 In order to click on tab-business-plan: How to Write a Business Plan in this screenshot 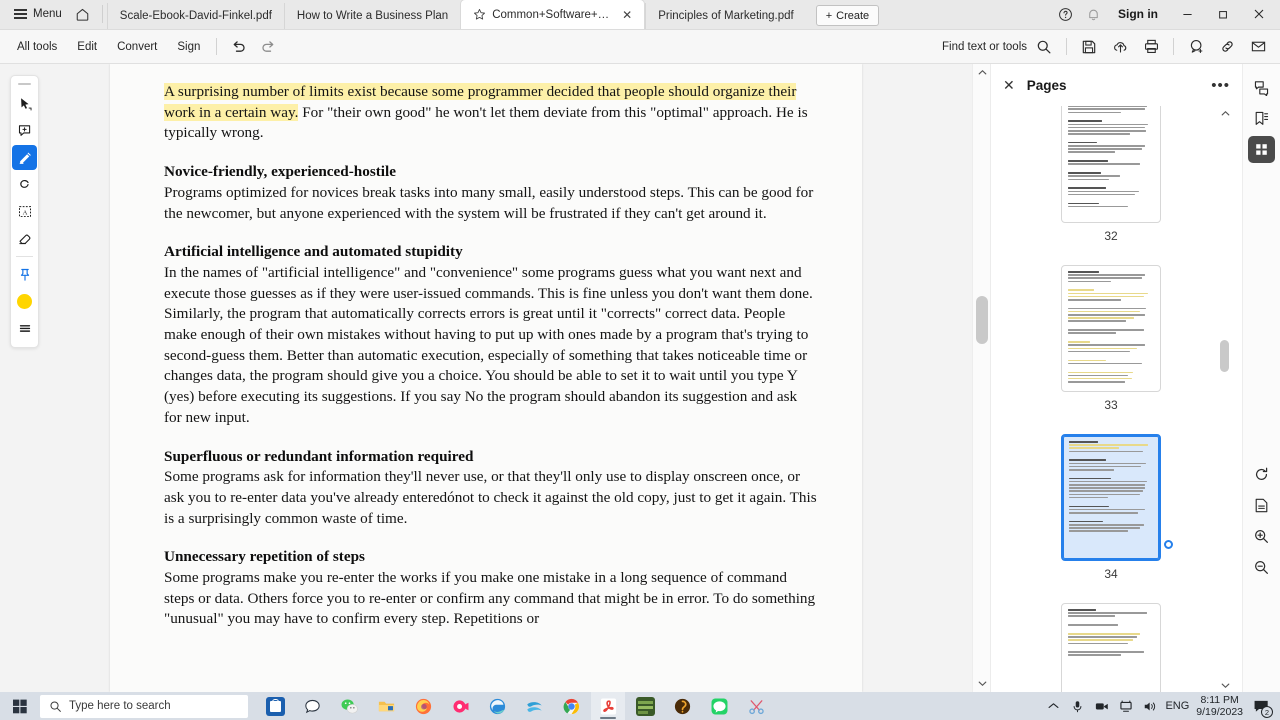, I will do `click(371, 16)`.